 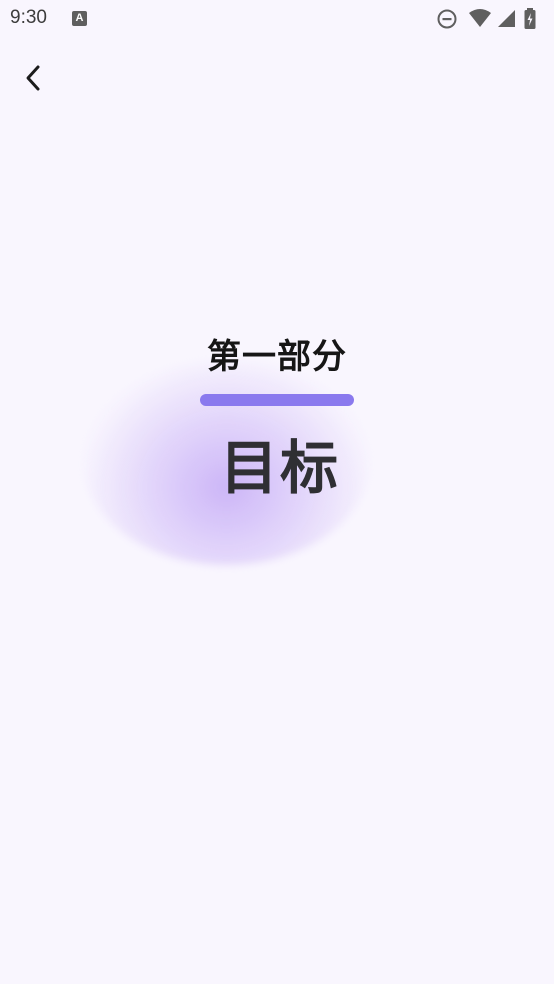 What do you see at coordinates (480, 18) in the screenshot?
I see `wifi-icon` at bounding box center [480, 18].